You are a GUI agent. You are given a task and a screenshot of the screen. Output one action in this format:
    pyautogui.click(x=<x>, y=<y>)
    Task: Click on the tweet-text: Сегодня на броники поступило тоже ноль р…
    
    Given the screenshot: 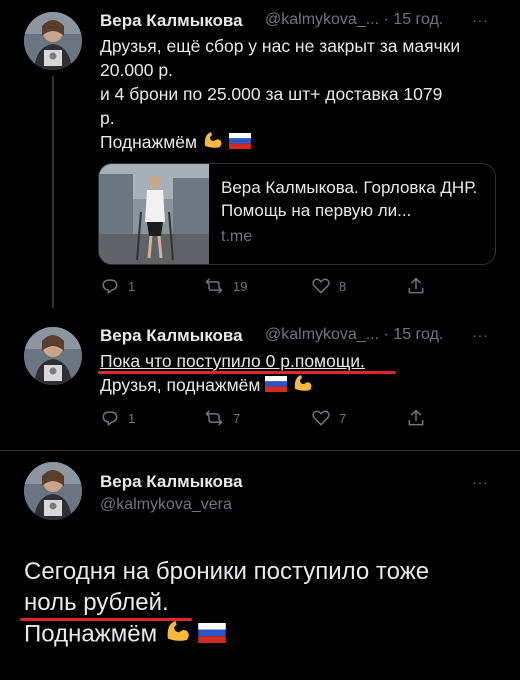 What is the action you would take?
    pyautogui.click(x=269, y=604)
    